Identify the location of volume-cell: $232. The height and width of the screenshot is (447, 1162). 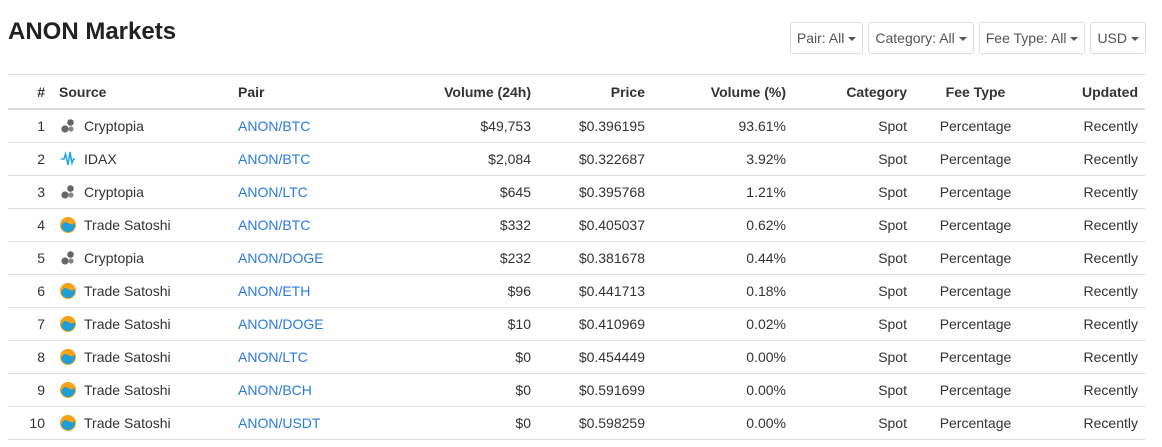
(466, 258).